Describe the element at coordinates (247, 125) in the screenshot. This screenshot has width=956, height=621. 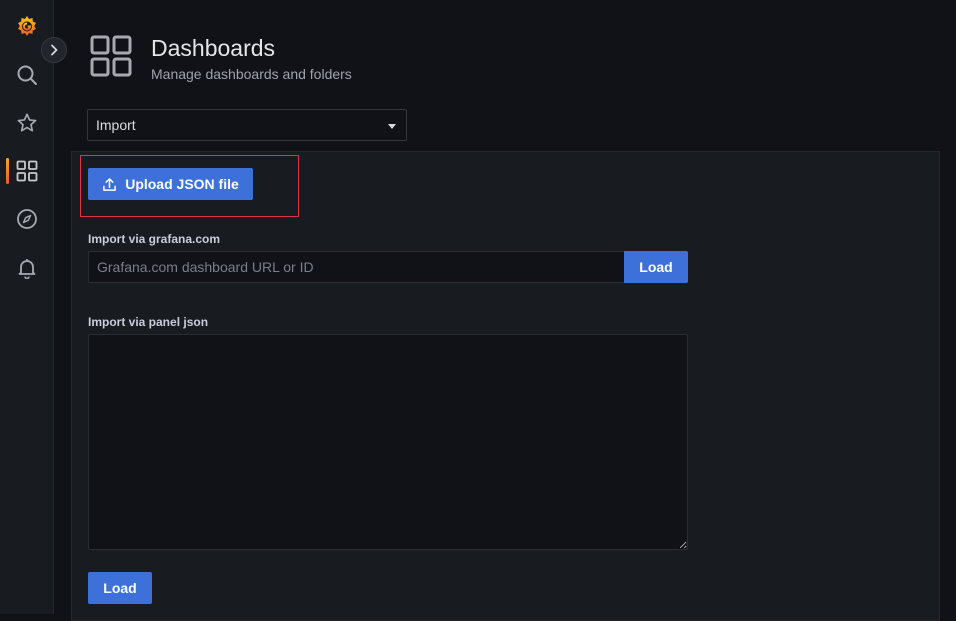
I see `page-select: Import` at that location.